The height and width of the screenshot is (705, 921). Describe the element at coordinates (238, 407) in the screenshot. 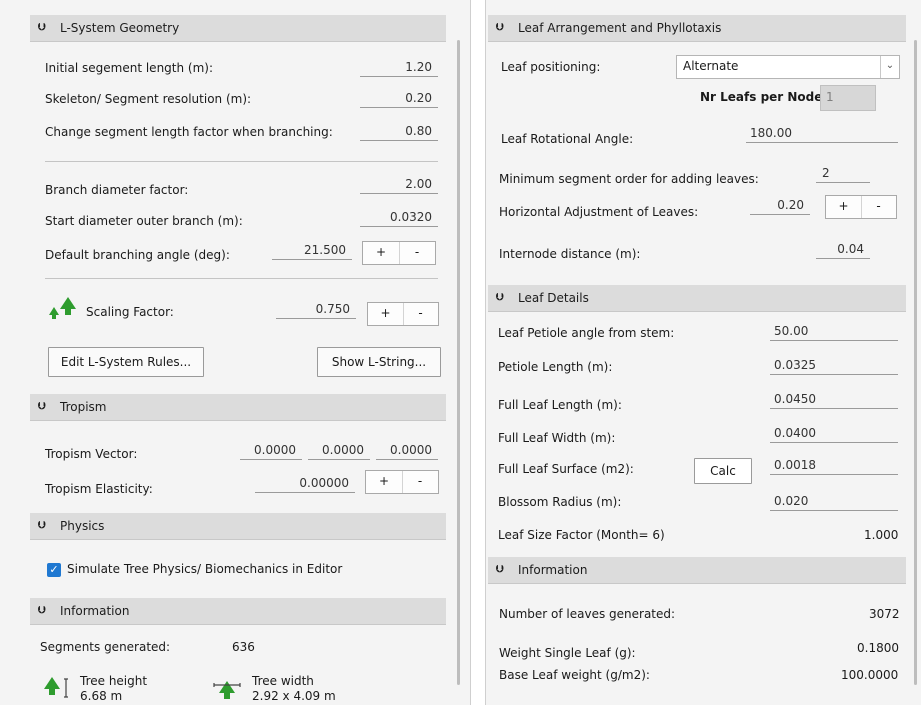

I see `tropism-section-header: ⮋ Tropism` at that location.